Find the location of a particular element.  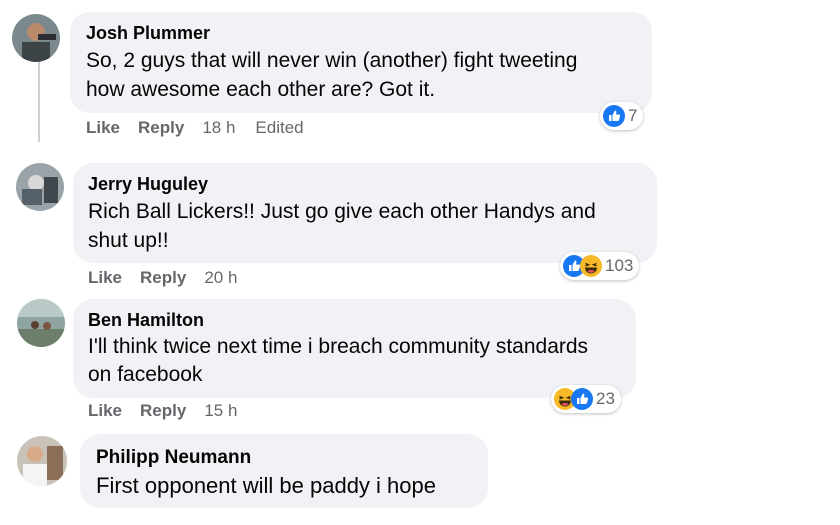

reaction-summary: 7 is located at coordinates (622, 116).